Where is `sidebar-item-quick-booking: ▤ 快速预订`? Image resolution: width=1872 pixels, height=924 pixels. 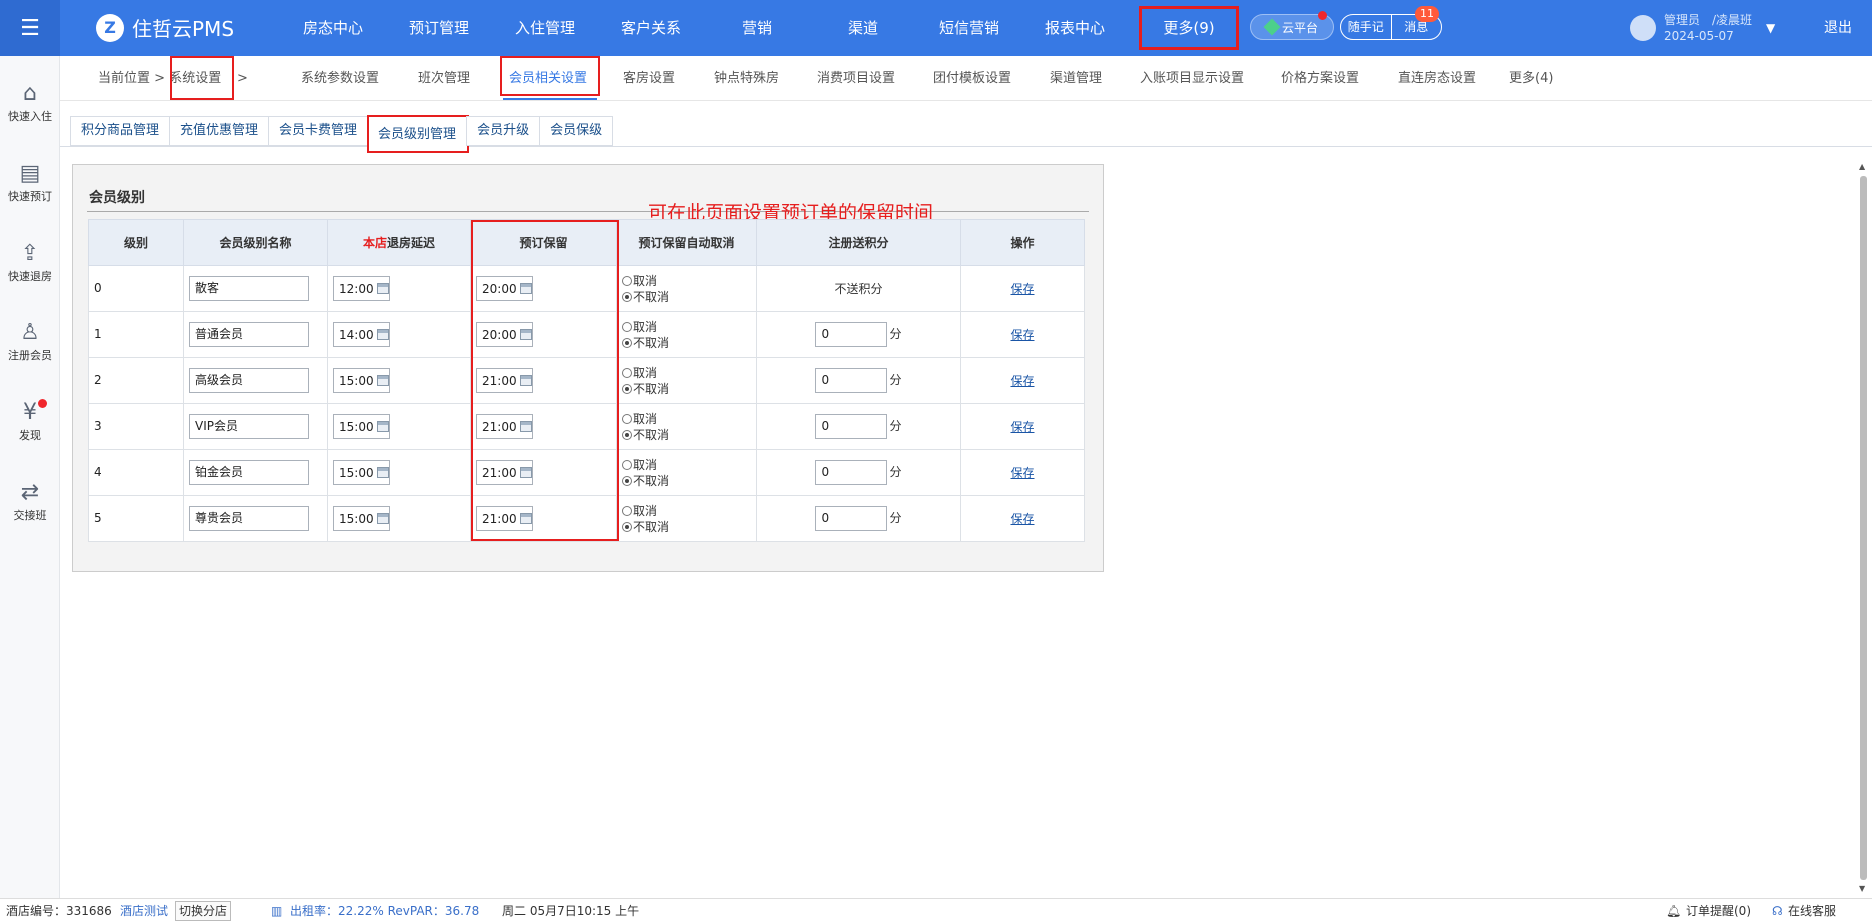
sidebar-item-quick-booking: ▤ 快速预订 is located at coordinates (30, 182).